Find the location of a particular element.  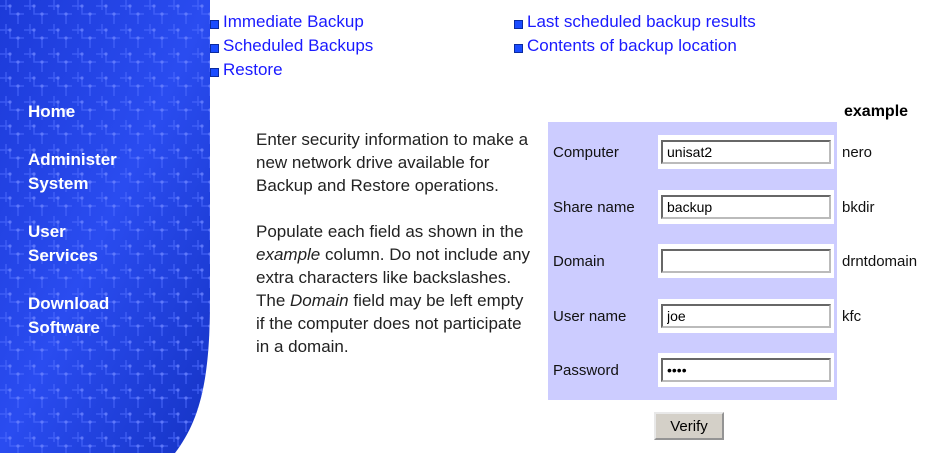

user-name-example: kfc is located at coordinates (852, 316).